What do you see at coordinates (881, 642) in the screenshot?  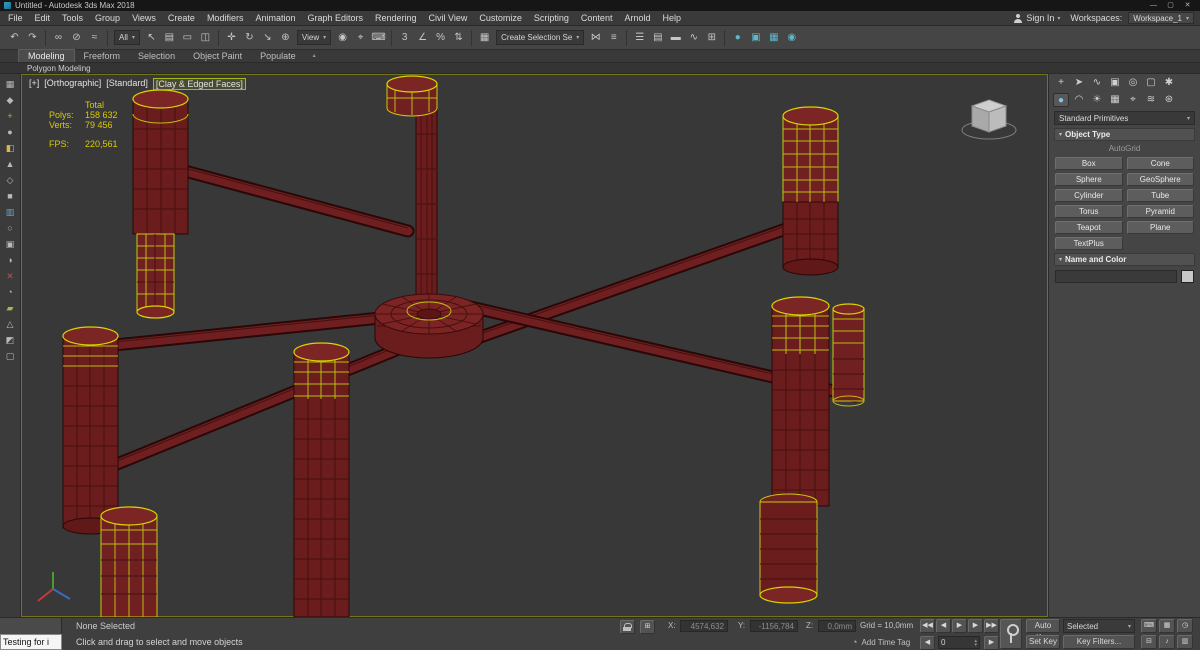 I see `add-time-tag: ◔ Add Time Tag` at bounding box center [881, 642].